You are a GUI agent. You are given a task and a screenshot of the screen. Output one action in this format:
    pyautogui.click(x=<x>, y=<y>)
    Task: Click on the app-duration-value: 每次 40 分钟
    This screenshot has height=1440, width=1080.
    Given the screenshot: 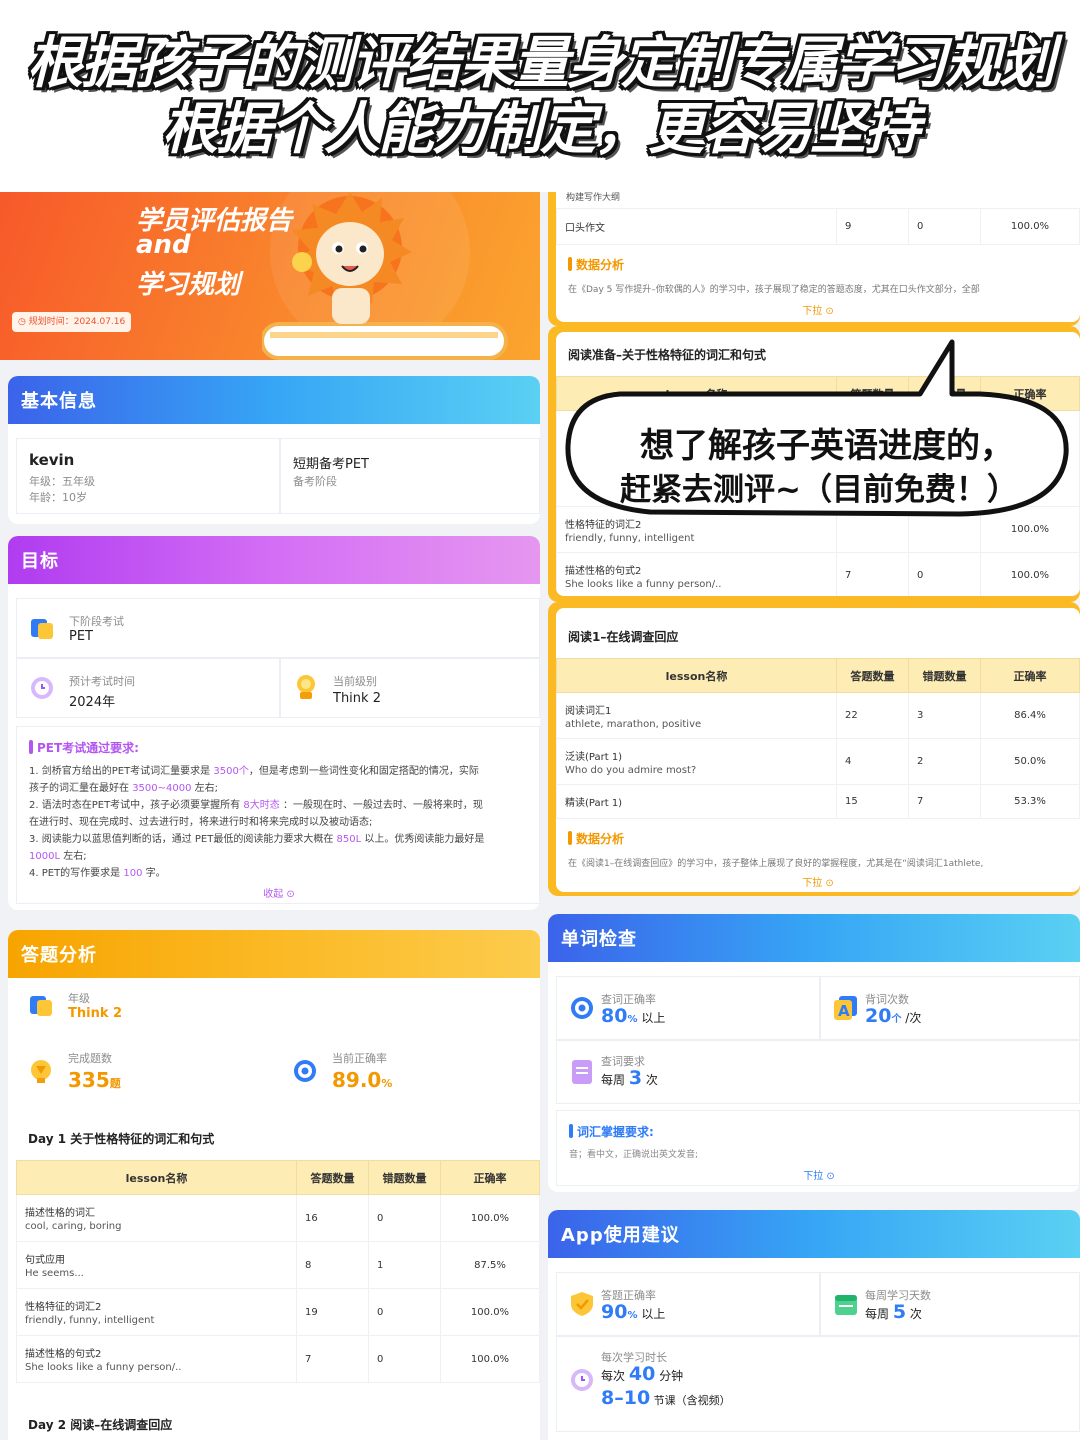 What is the action you would take?
    pyautogui.click(x=642, y=1374)
    